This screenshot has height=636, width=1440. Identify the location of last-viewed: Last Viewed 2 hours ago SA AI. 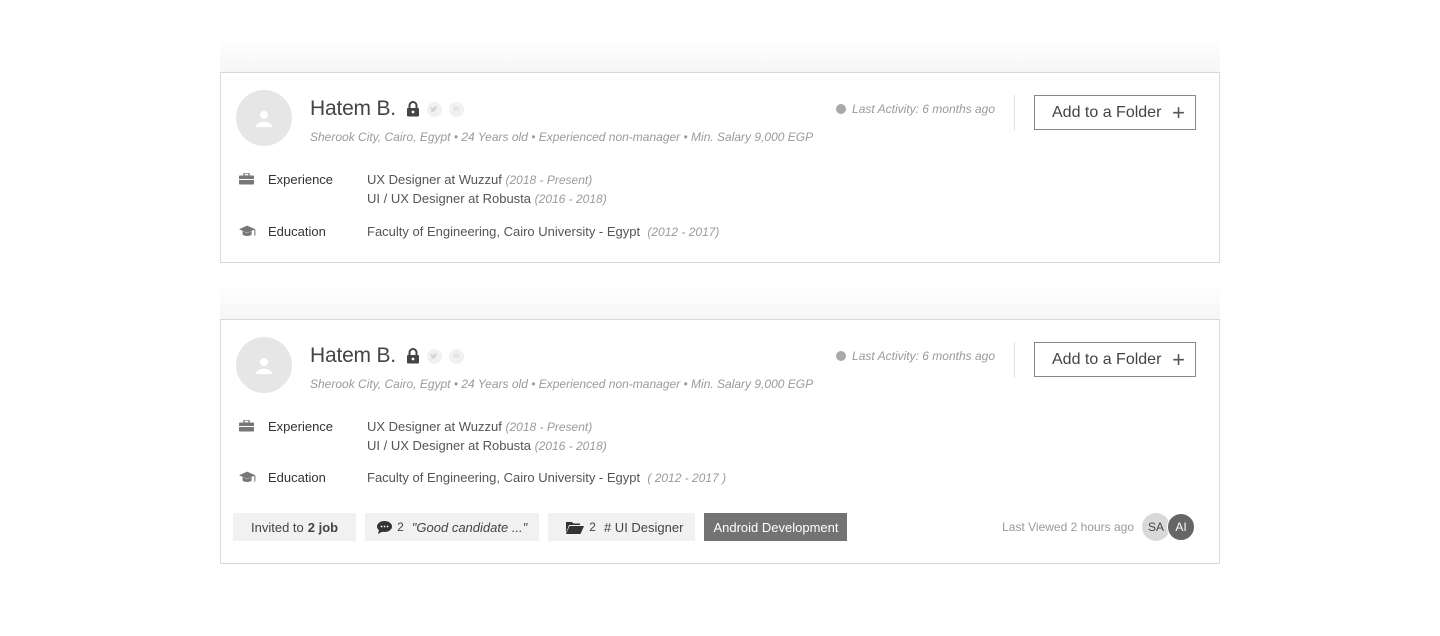
(1098, 527).